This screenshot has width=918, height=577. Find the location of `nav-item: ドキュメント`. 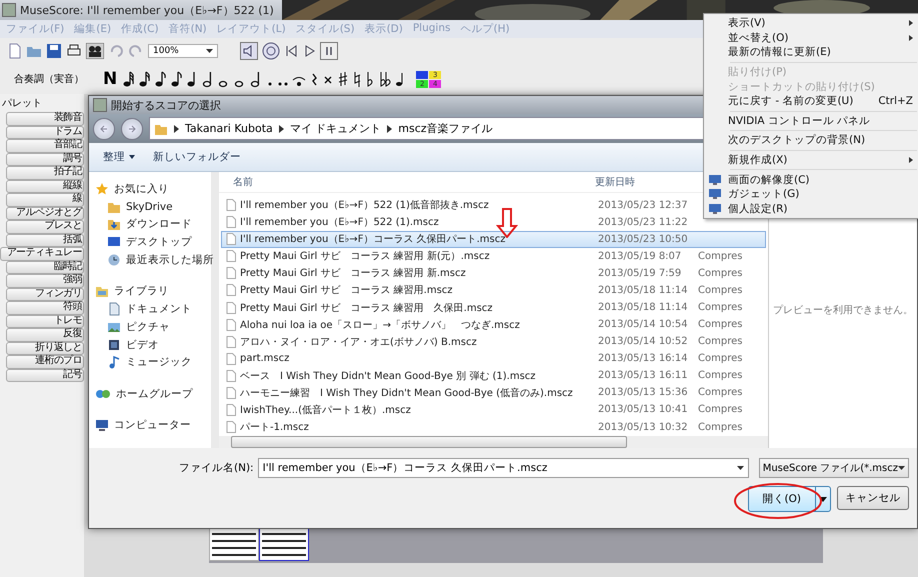

nav-item: ドキュメント is located at coordinates (153, 309).